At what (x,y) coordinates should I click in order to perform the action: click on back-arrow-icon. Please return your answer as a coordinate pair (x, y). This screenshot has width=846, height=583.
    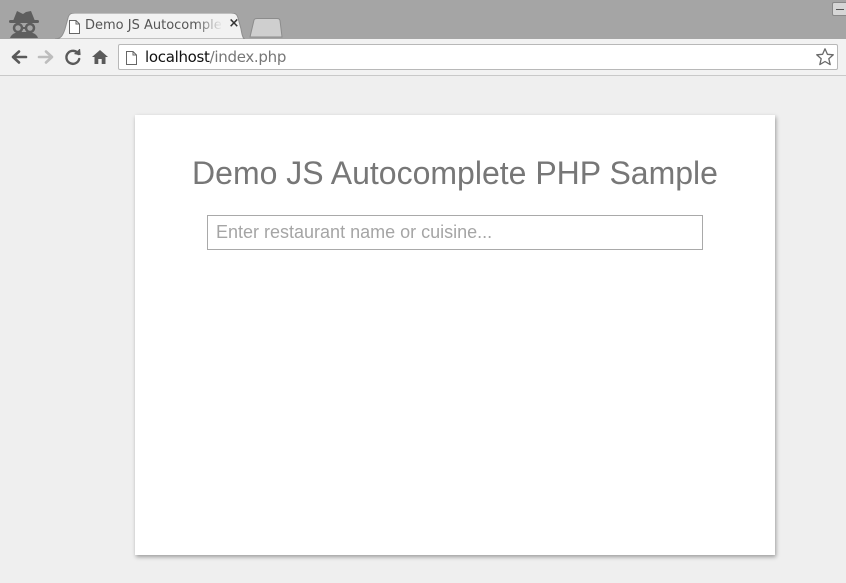
    Looking at the image, I should click on (19, 57).